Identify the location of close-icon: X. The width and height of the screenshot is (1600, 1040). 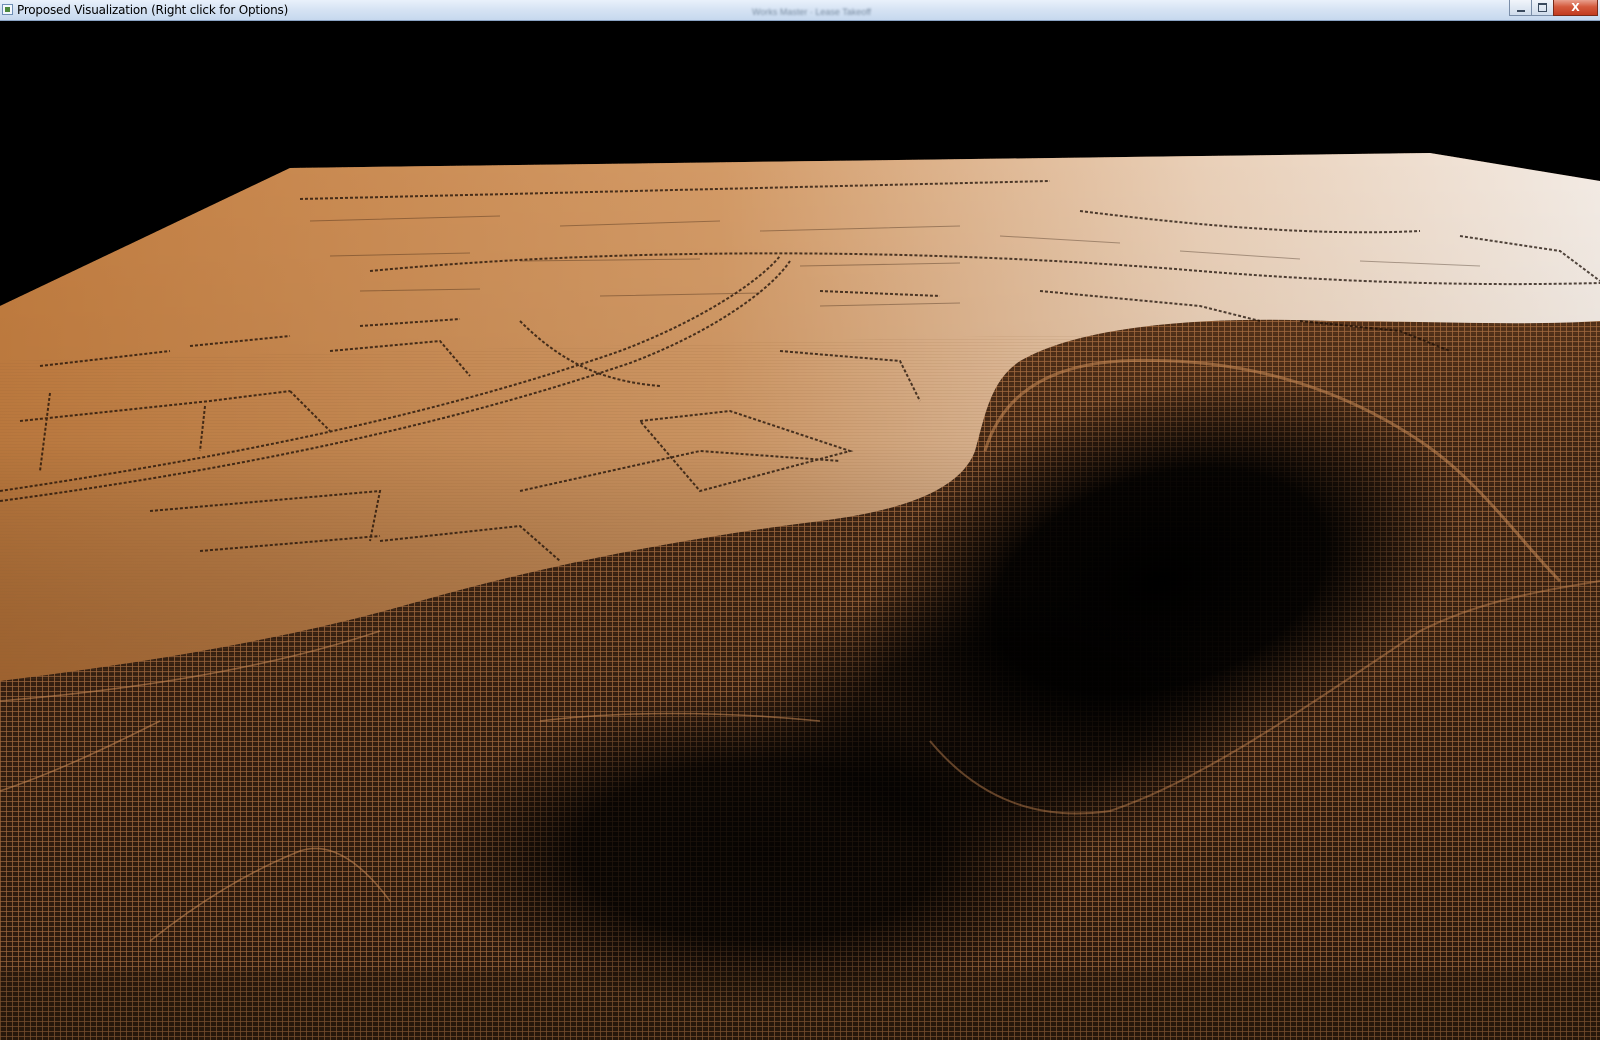
(1575, 7).